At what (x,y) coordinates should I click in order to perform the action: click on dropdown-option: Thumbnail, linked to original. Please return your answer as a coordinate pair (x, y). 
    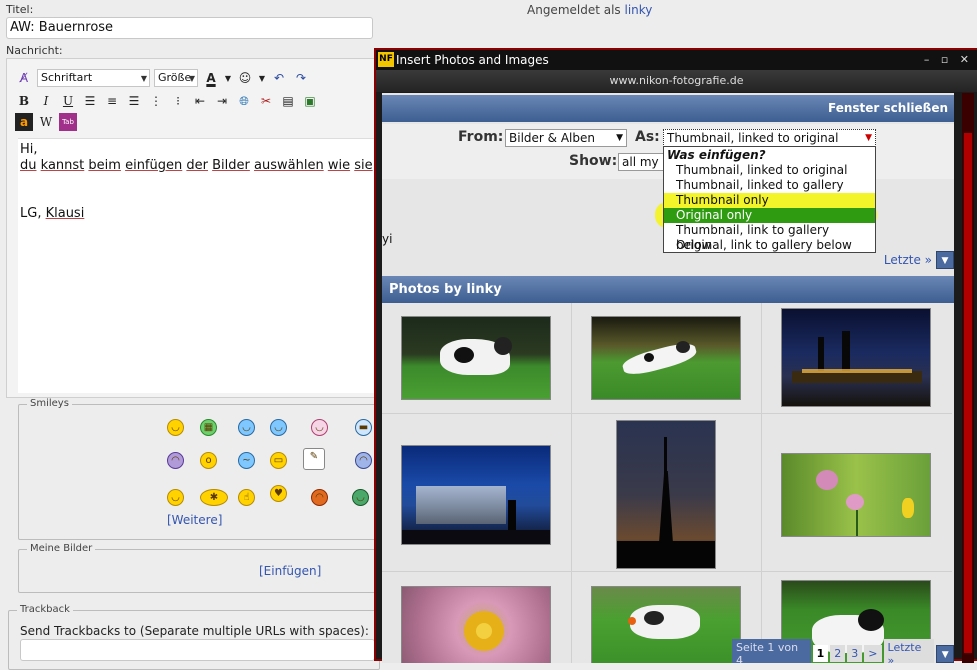
    Looking at the image, I should click on (769, 170).